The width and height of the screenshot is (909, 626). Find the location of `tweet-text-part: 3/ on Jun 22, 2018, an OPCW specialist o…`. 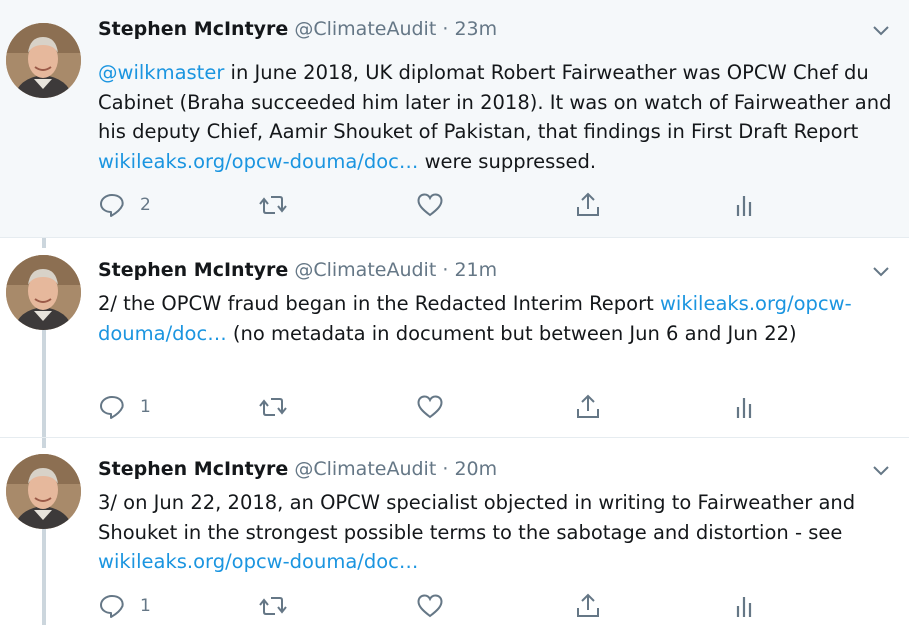

tweet-text-part: 3/ on Jun 22, 2018, an OPCW specialist o… is located at coordinates (477, 517).